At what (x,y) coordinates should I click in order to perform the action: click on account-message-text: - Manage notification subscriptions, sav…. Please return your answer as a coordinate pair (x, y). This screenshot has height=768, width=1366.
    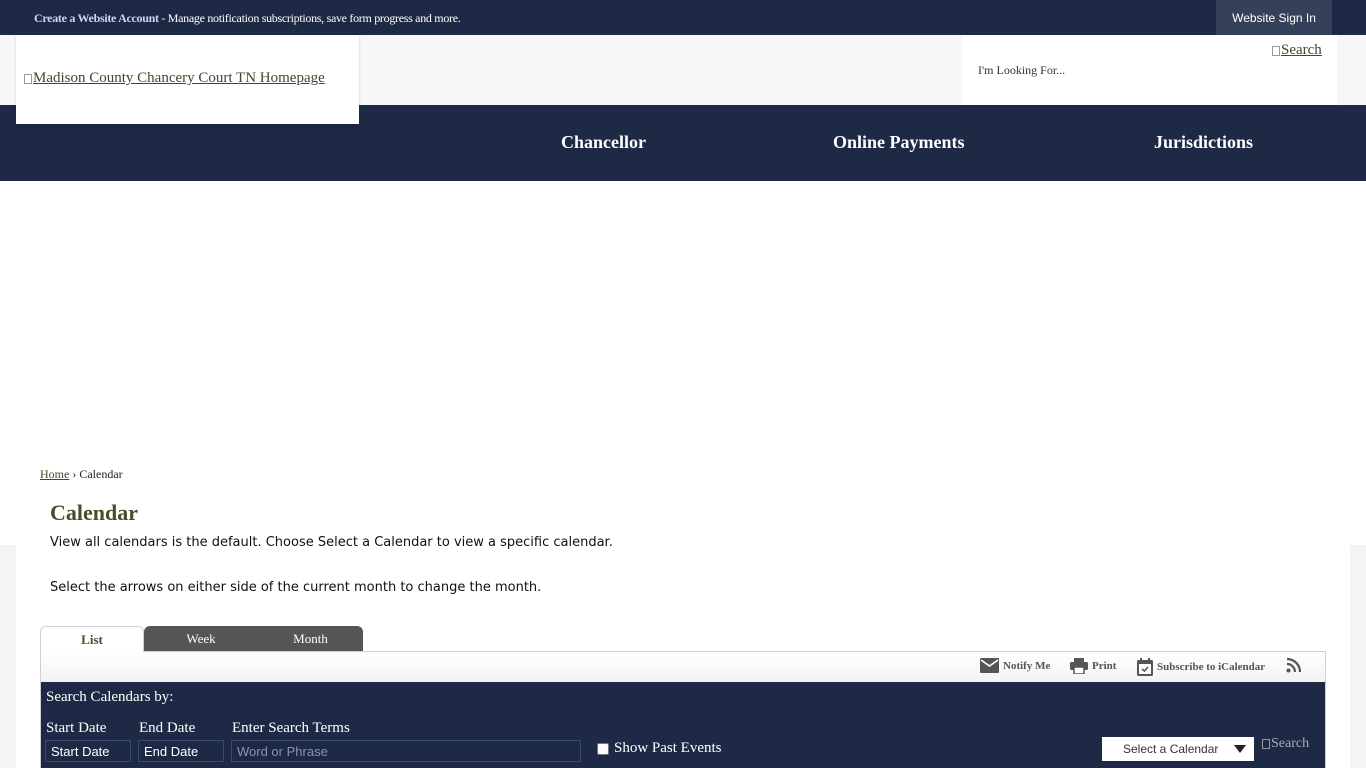
    Looking at the image, I should click on (309, 18).